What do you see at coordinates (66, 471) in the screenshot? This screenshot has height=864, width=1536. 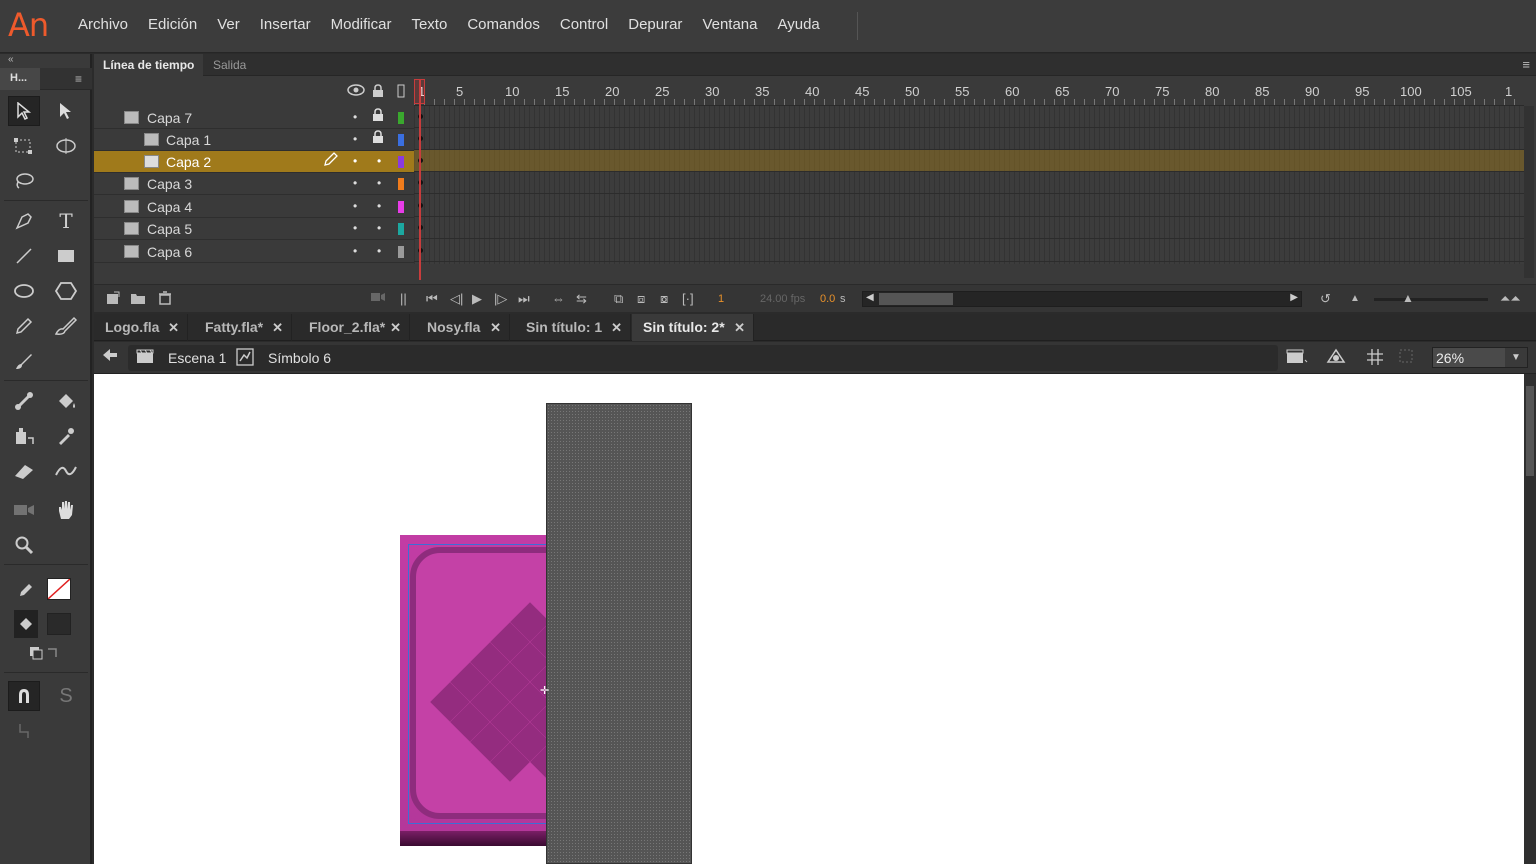 I see `width-tool-icon` at bounding box center [66, 471].